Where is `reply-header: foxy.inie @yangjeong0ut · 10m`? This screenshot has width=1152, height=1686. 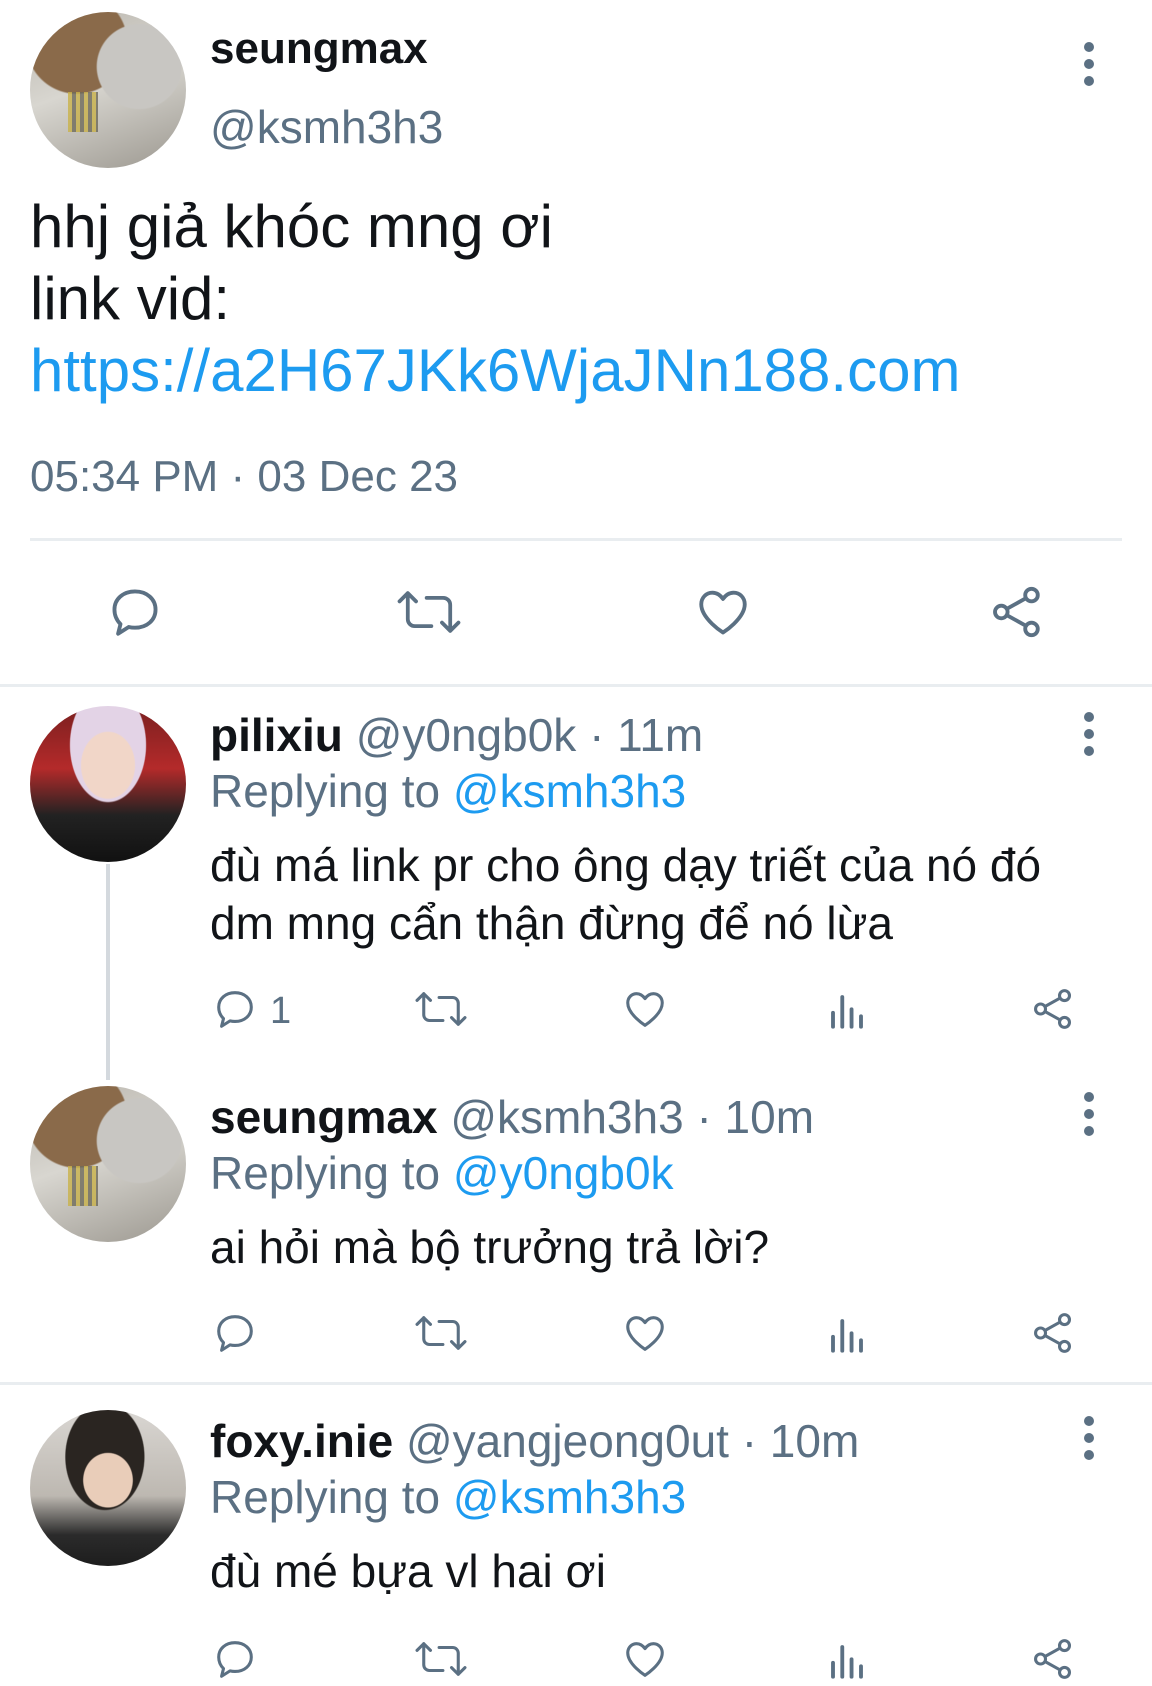
reply-header: foxy.inie @yangjeong0ut · 10m is located at coordinates (534, 1441).